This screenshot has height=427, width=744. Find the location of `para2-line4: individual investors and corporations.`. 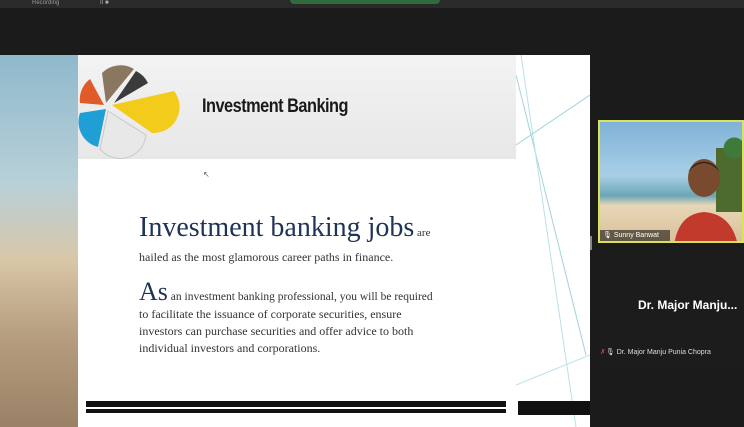

para2-line4: individual investors and corporations. is located at coordinates (230, 348).